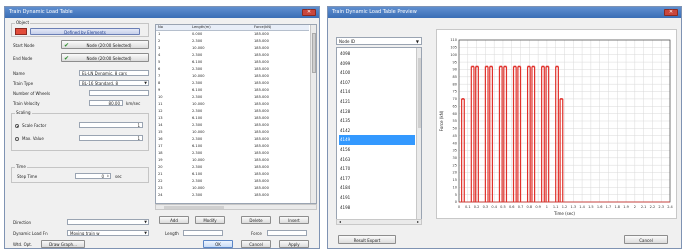 Image resolution: width=686 pixels, height=251 pixels. Describe the element at coordinates (105, 57) in the screenshot. I see `end-node-button: ✔ Node (20:00 Selected)` at that location.